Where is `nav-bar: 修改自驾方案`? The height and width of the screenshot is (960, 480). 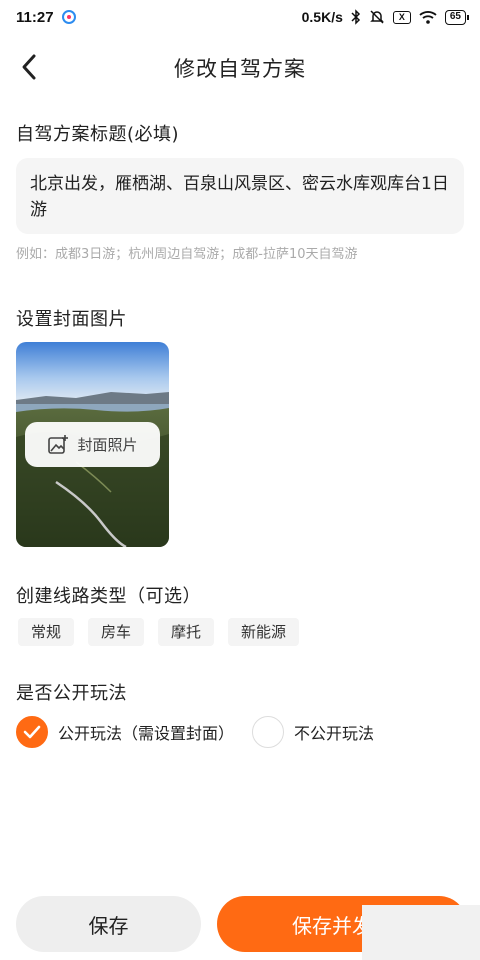 nav-bar: 修改自驾方案 is located at coordinates (240, 68).